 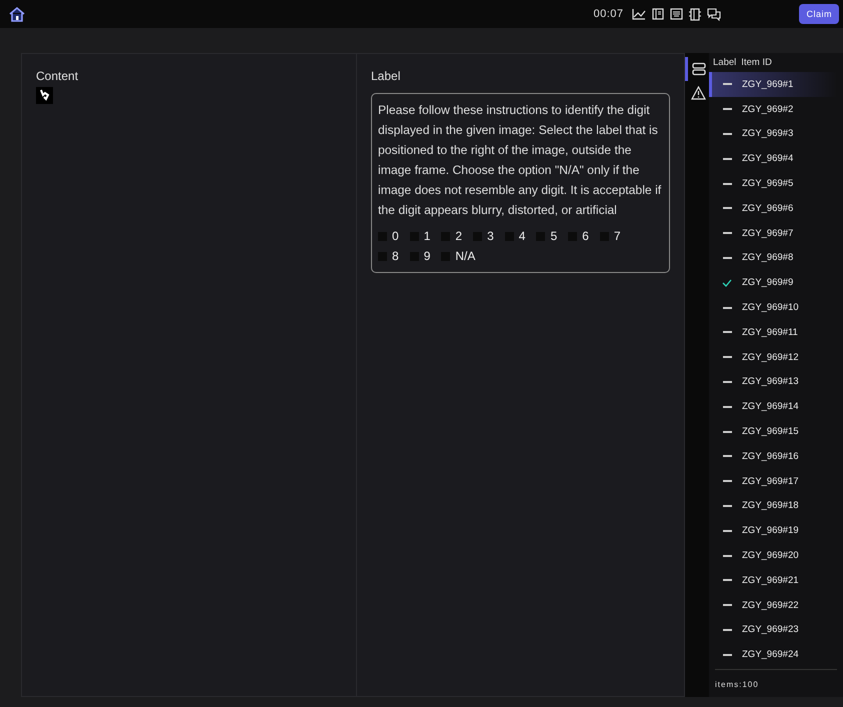 What do you see at coordinates (458, 256) in the screenshot?
I see `digit-option: N/A` at bounding box center [458, 256].